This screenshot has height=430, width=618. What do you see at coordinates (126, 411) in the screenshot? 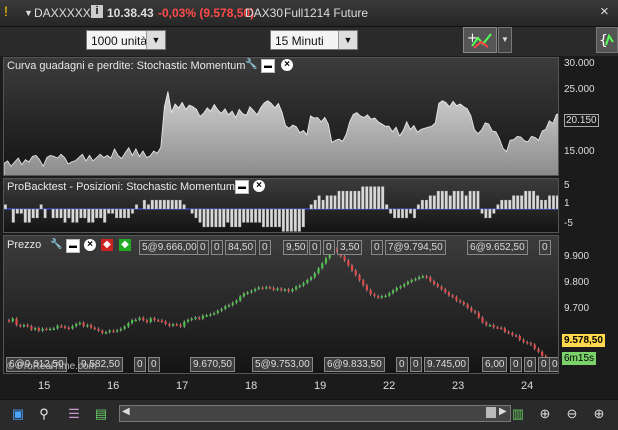
I see `scroll-left-icon: ◀` at bounding box center [126, 411].